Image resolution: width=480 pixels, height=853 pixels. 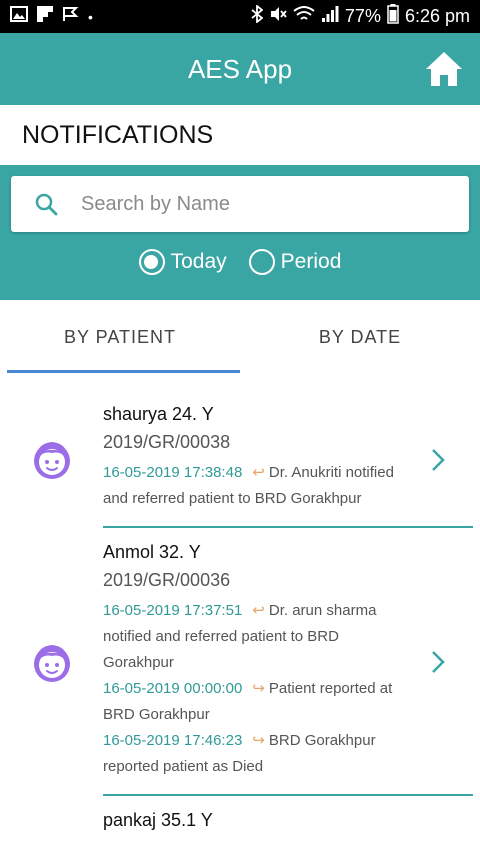 What do you see at coordinates (304, 16) in the screenshot?
I see `wifi-icon` at bounding box center [304, 16].